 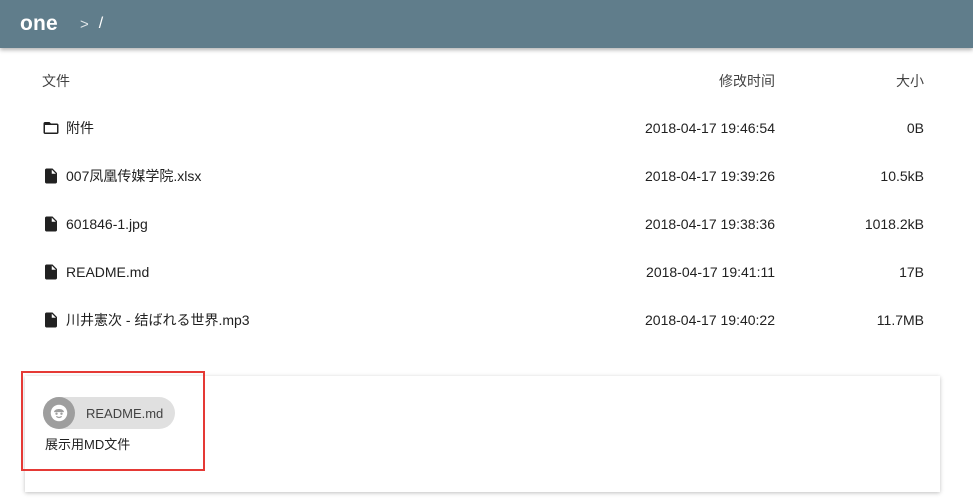 I want to click on table-row: README.md 2018-04-17 19:41:11 17B, so click(x=486, y=272).